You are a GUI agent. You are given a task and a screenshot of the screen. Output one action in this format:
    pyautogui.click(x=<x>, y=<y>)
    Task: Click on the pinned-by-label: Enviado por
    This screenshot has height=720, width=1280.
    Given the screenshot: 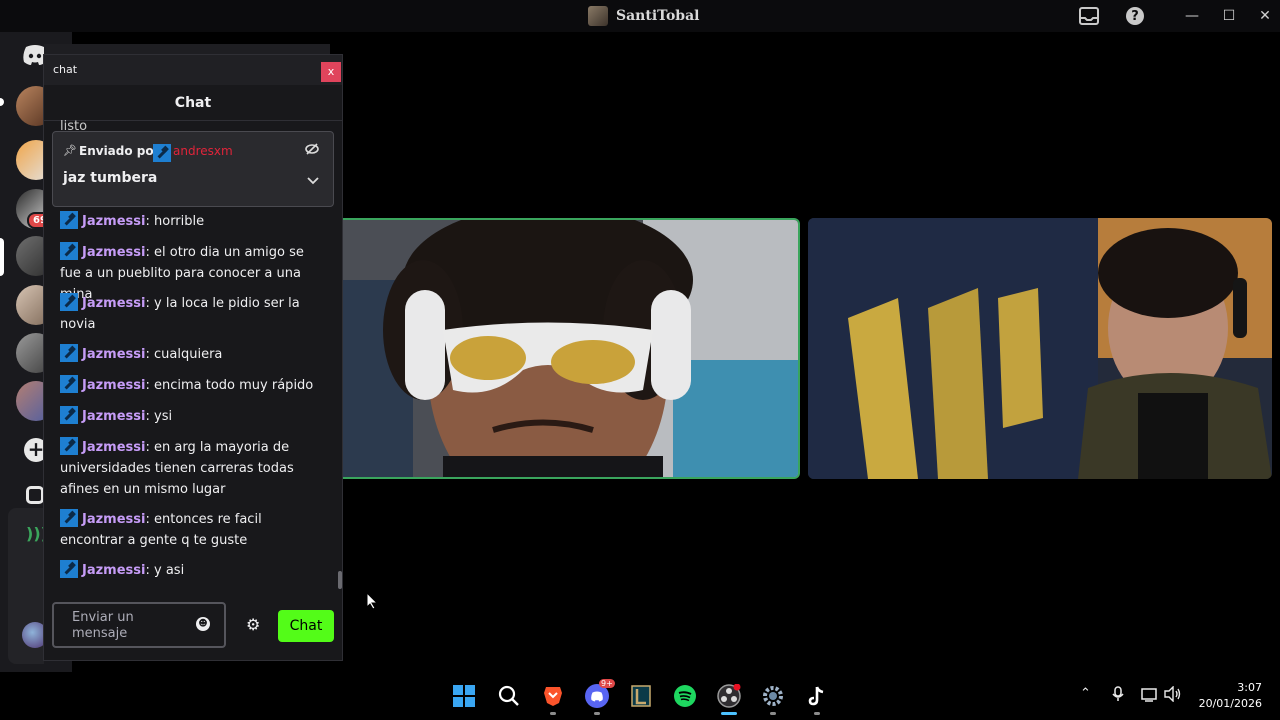 What is the action you would take?
    pyautogui.click(x=119, y=151)
    